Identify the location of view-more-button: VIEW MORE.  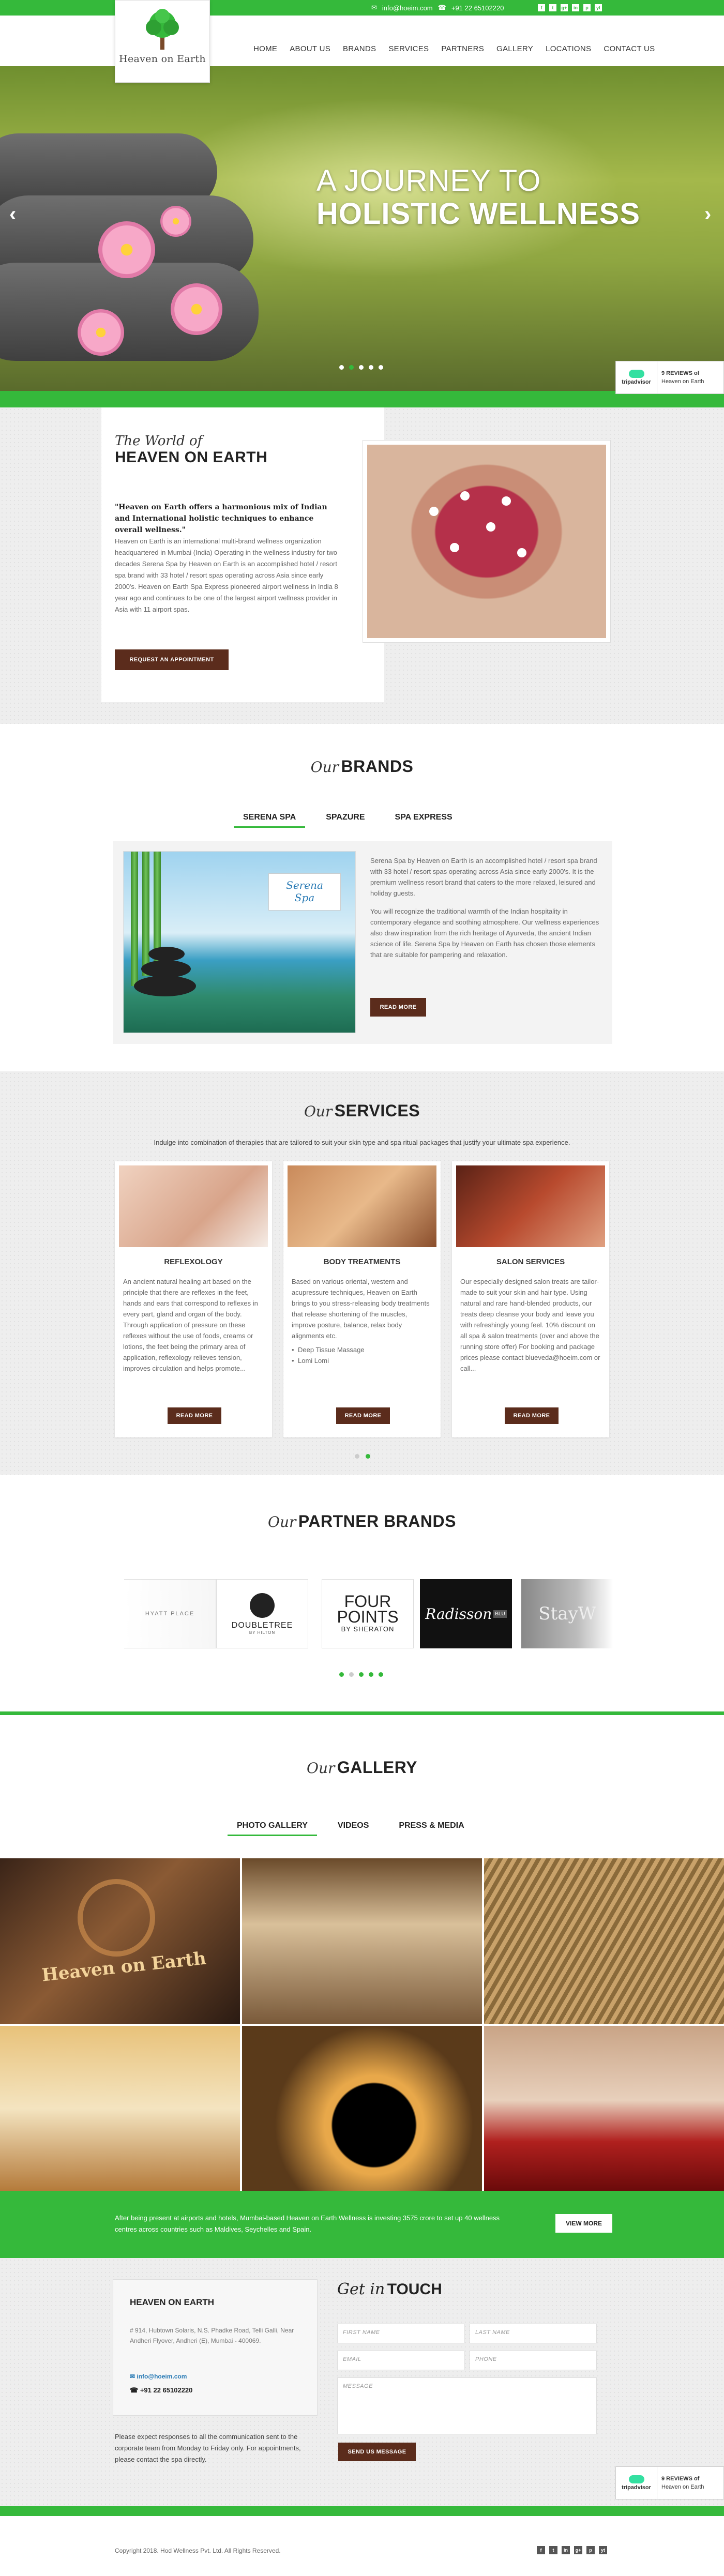
(583, 2224).